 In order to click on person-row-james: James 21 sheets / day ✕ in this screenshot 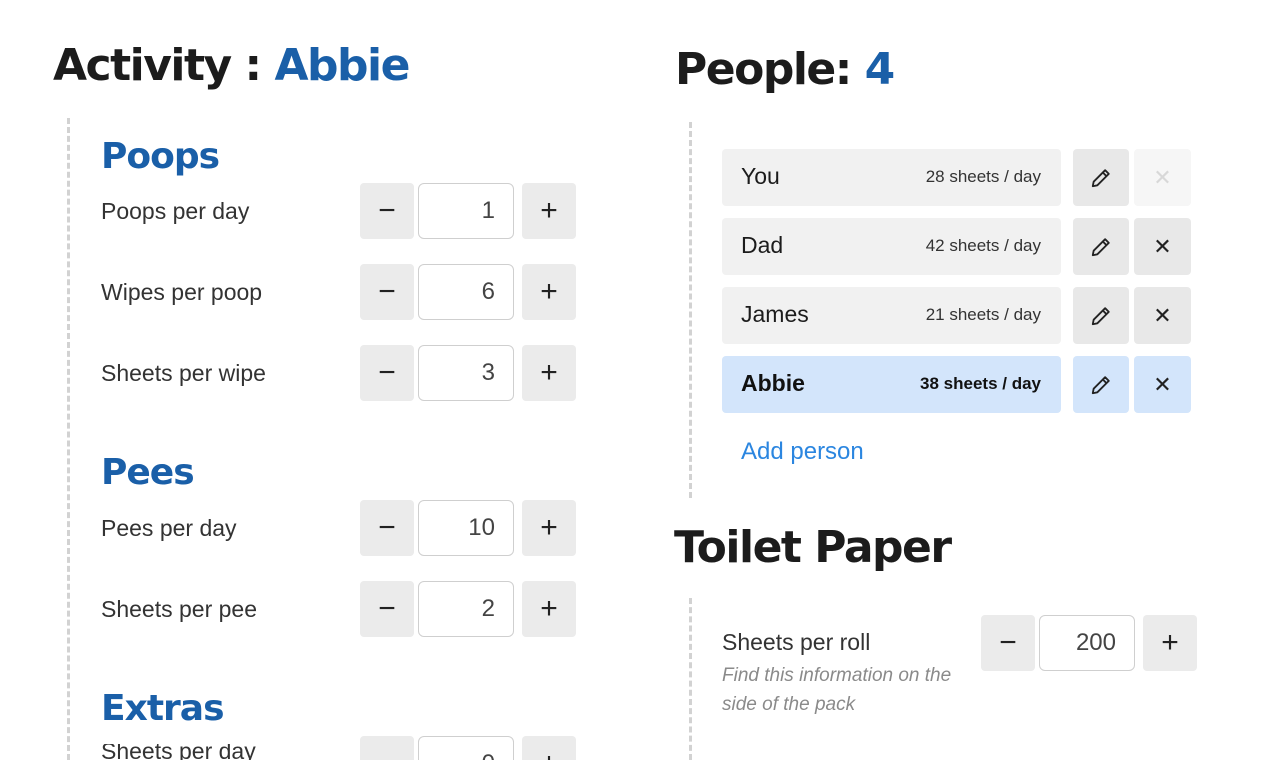, I will do `click(956, 315)`.